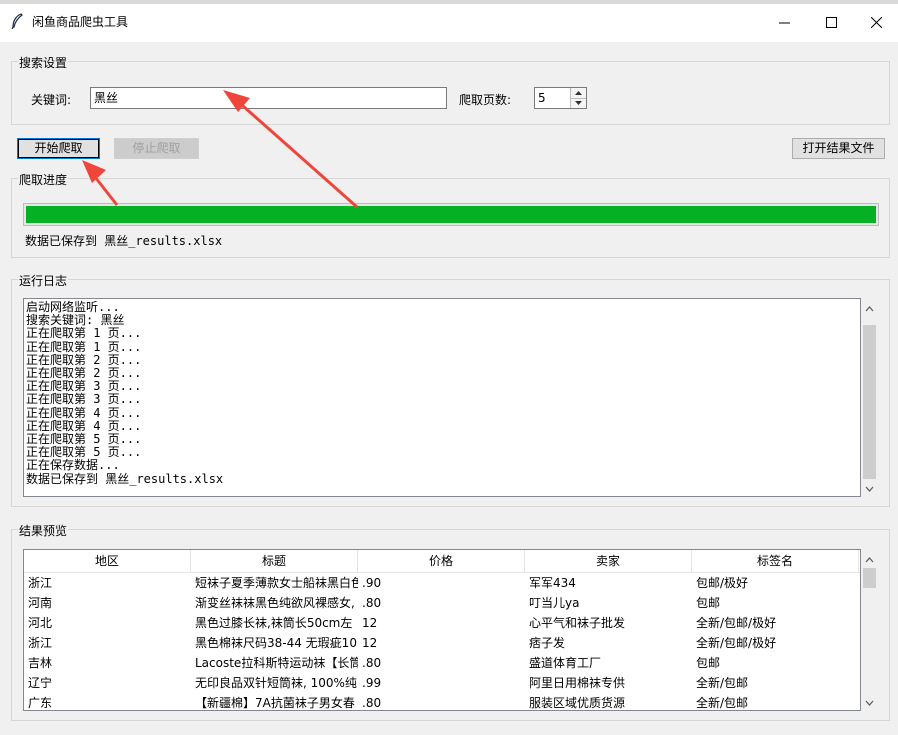  What do you see at coordinates (75, 320) in the screenshot?
I see `log-line: 搜索关键词: 黑丝` at bounding box center [75, 320].